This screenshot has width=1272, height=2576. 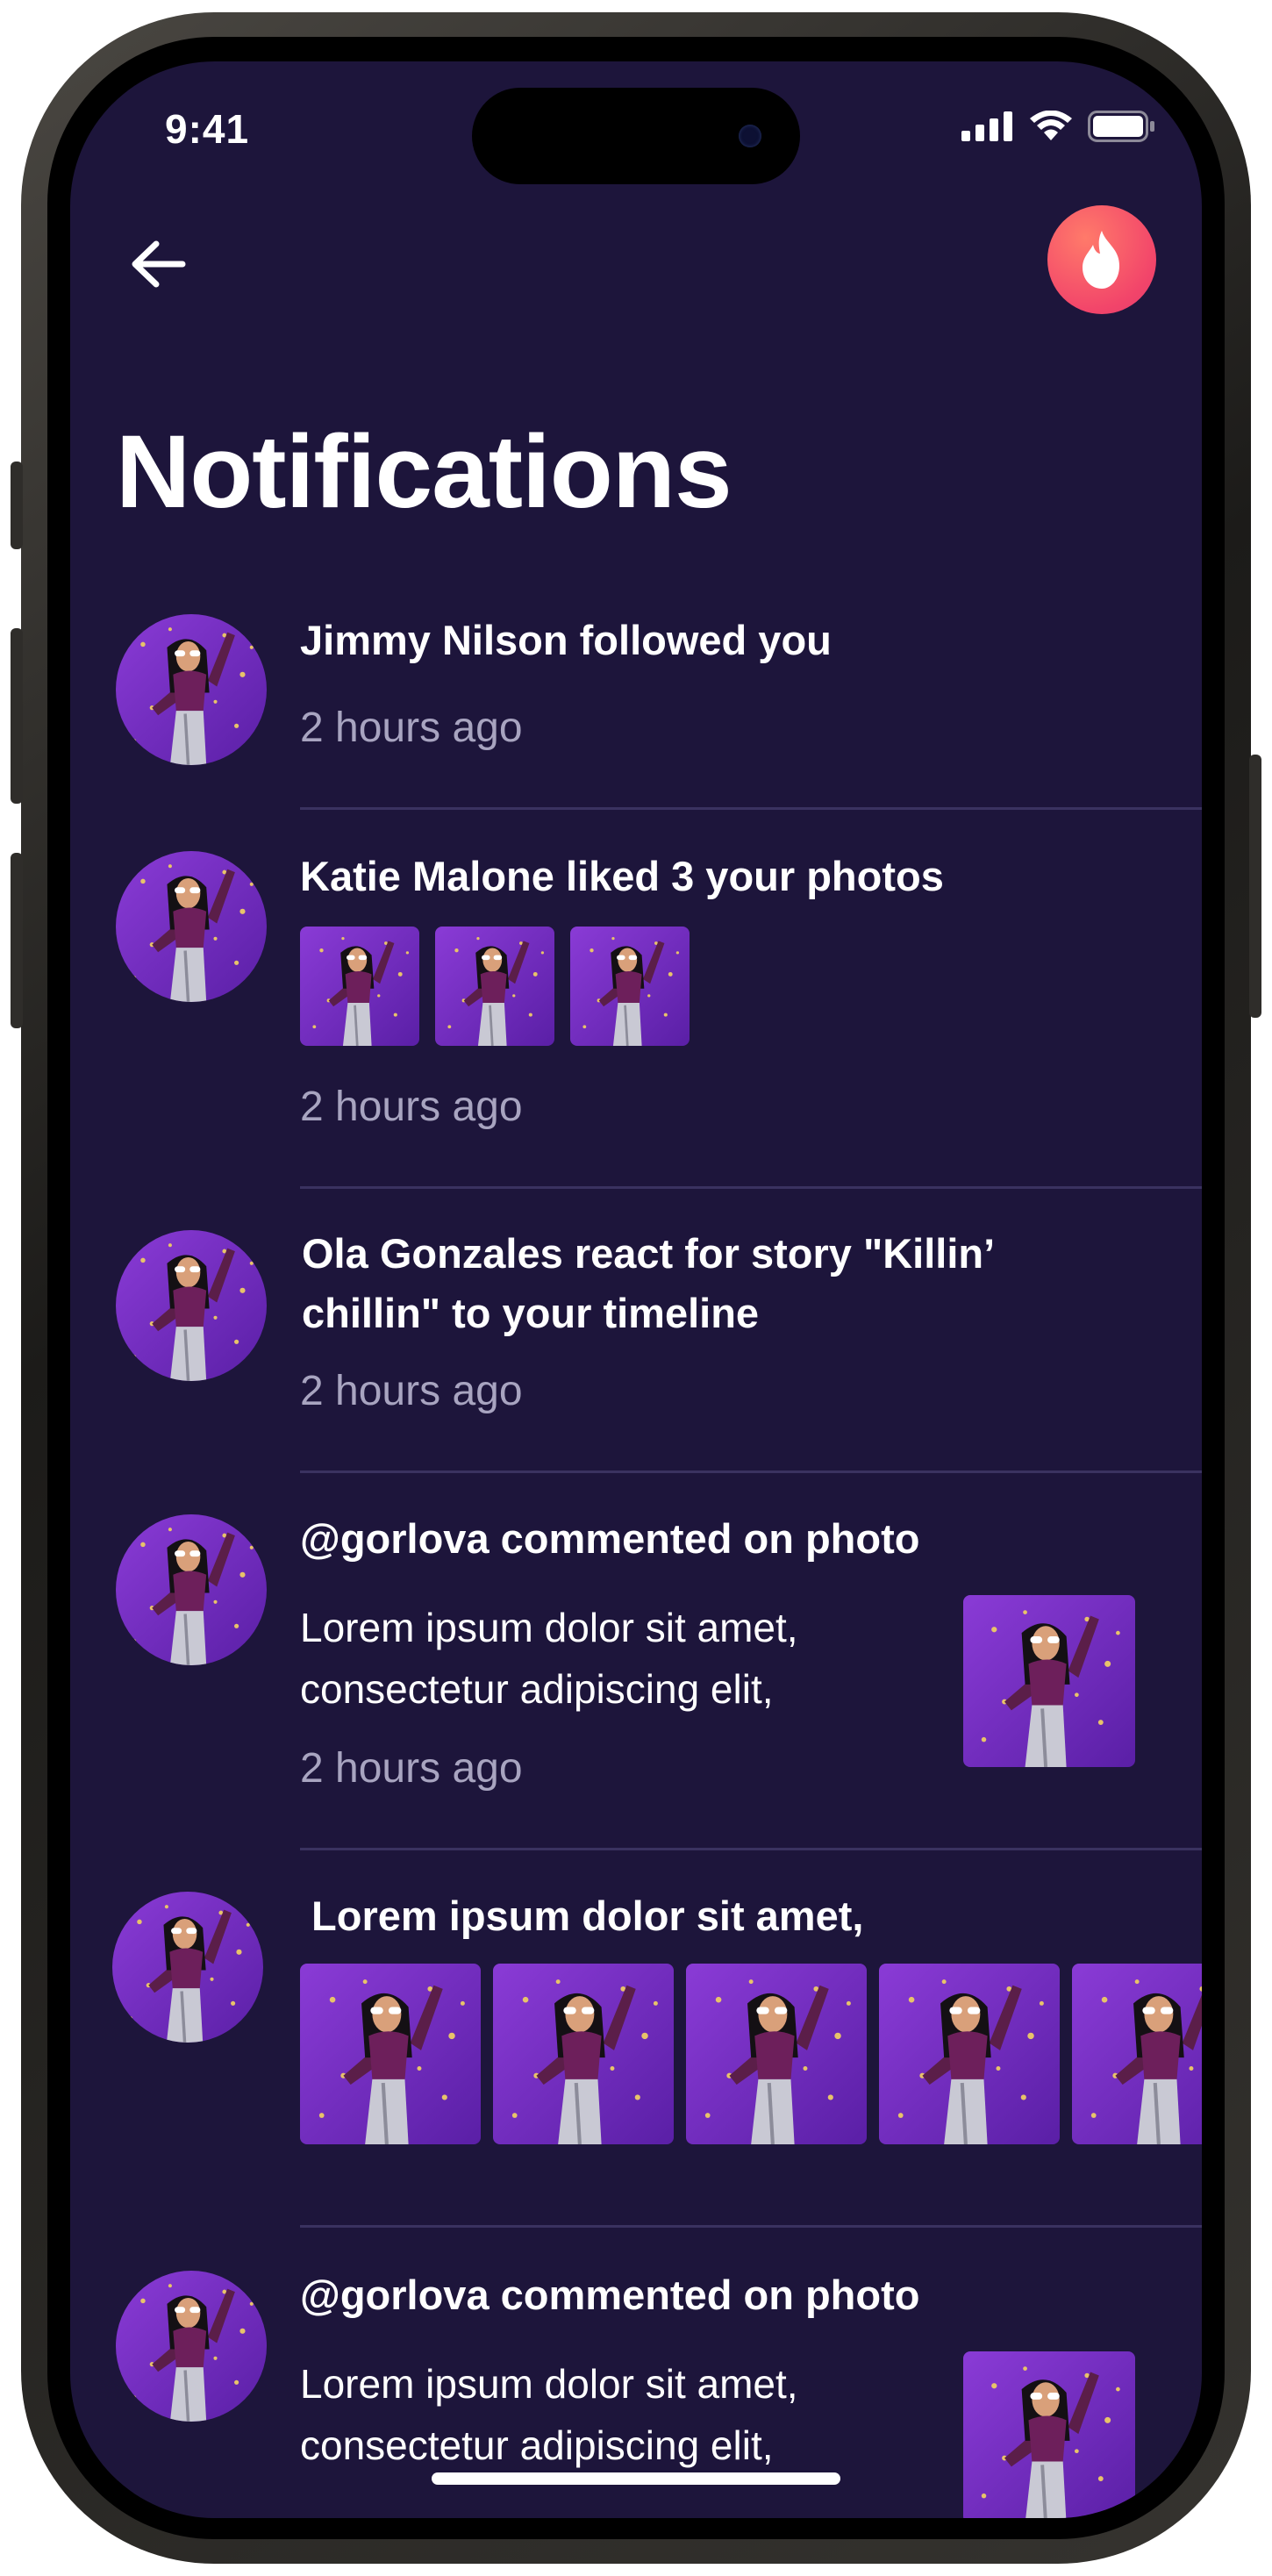 What do you see at coordinates (1121, 126) in the screenshot?
I see `battery-icon` at bounding box center [1121, 126].